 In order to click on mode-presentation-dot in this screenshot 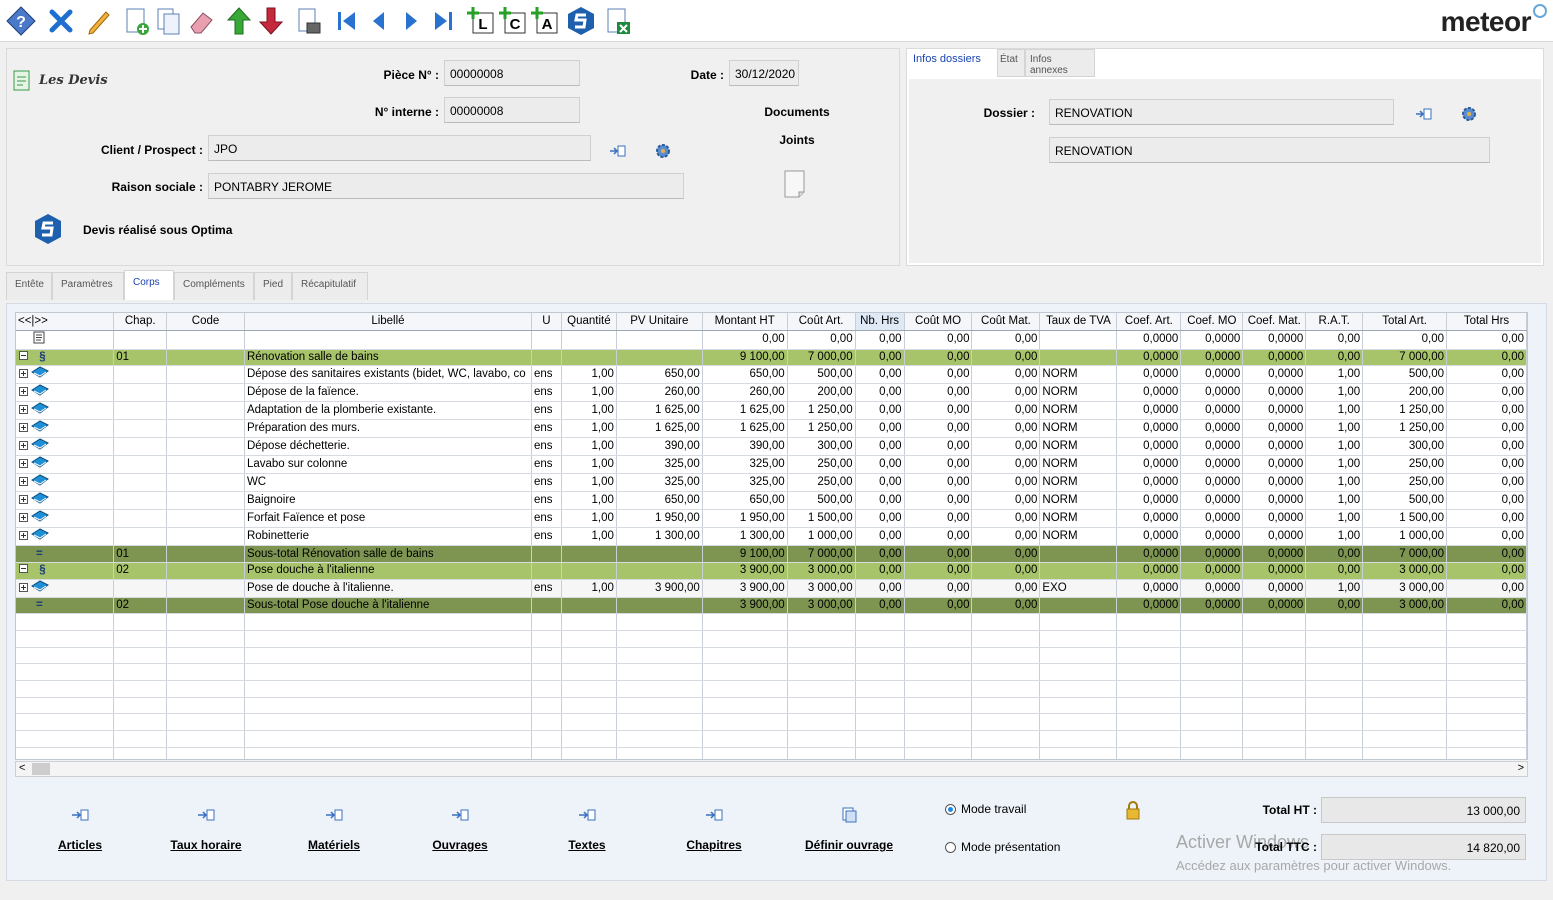, I will do `click(950, 847)`.